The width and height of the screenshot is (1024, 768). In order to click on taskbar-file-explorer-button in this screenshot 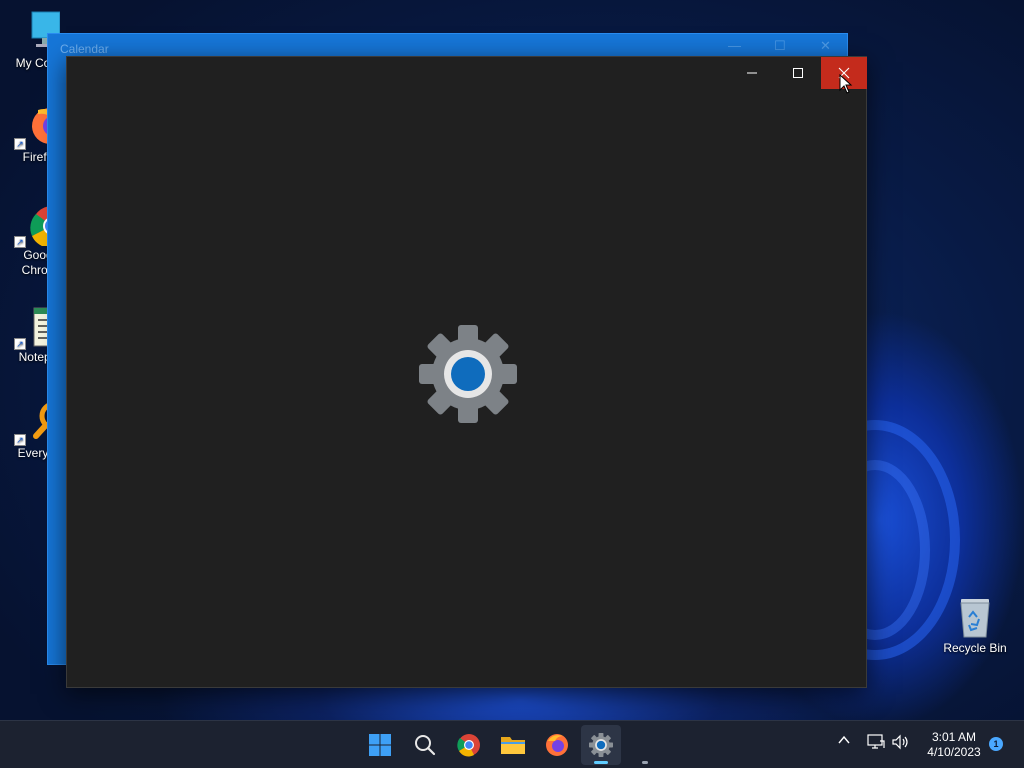, I will do `click(513, 745)`.